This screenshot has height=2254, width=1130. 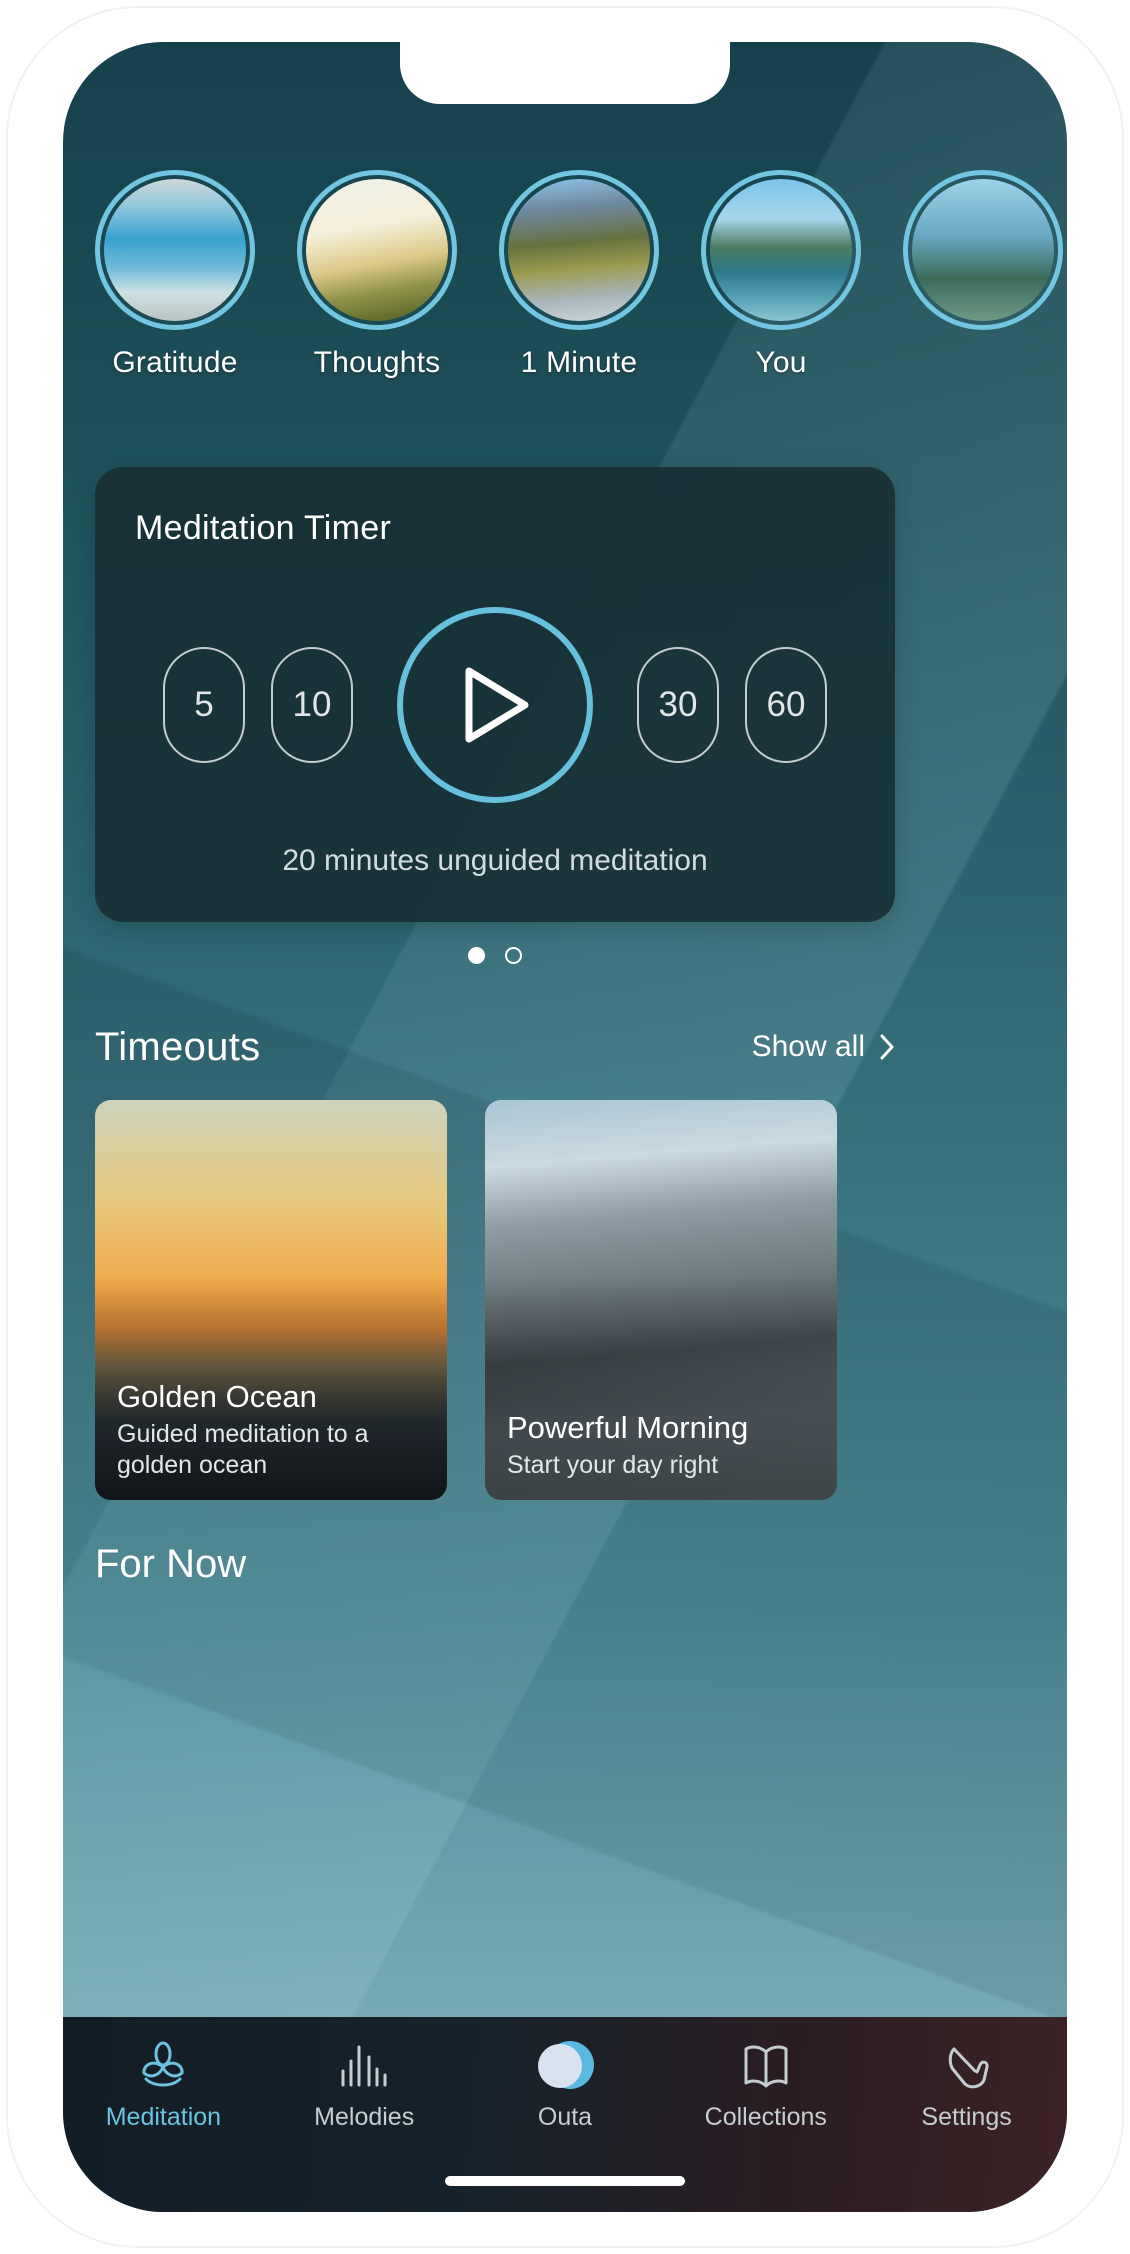 What do you see at coordinates (178, 1046) in the screenshot?
I see `timeouts-title: Timeouts` at bounding box center [178, 1046].